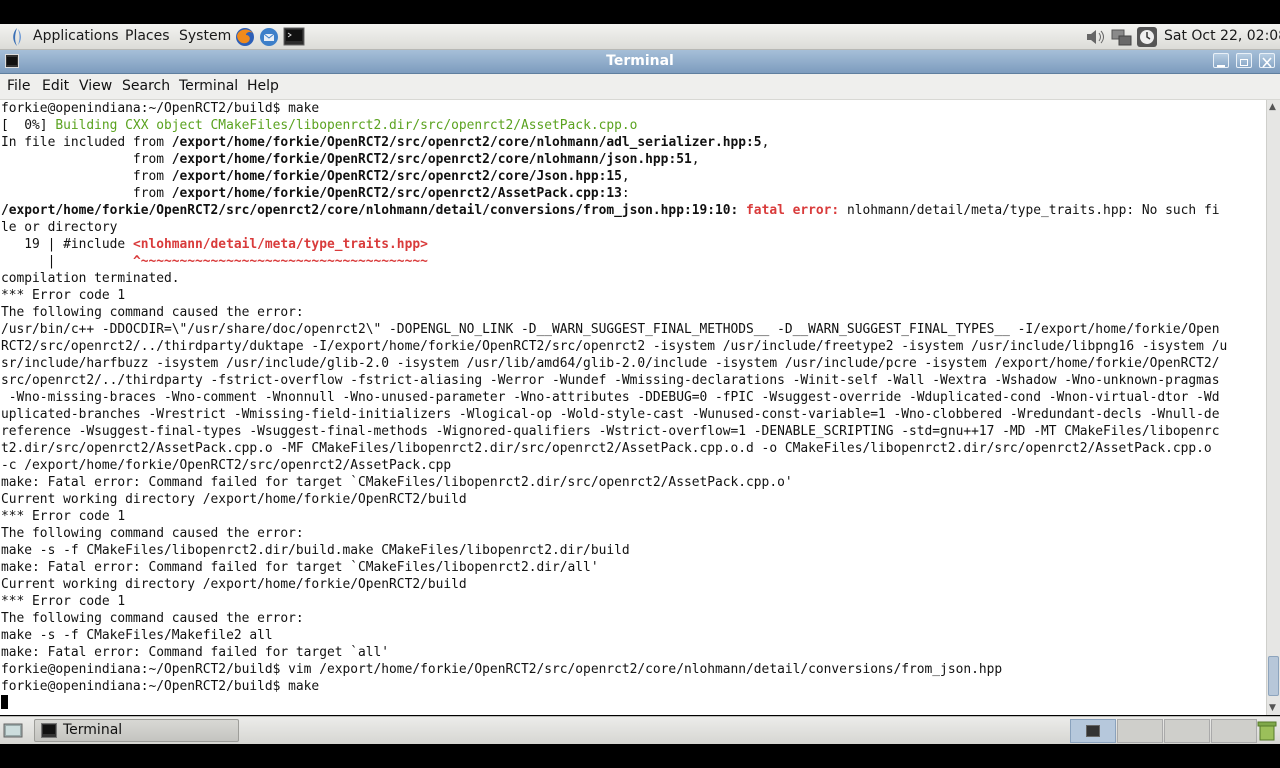  Describe the element at coordinates (640, 62) in the screenshot. I see `window-titlebar: Terminal` at that location.